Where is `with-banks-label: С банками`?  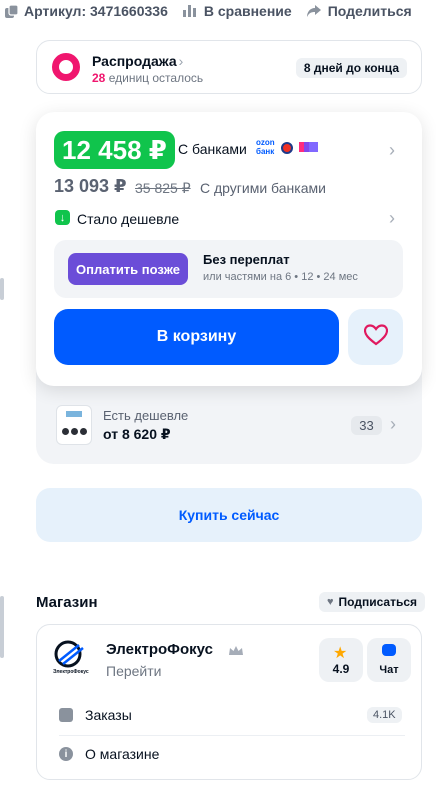
with-banks-label: С банками is located at coordinates (212, 149).